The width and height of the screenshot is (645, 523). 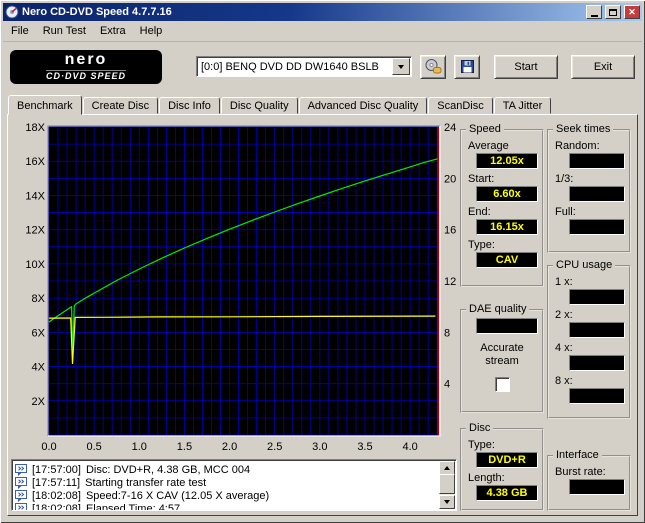 I want to click on cpu-usage-group: CPU usage 1 x: 2 x: 4 x: 8 x:, so click(x=589, y=339).